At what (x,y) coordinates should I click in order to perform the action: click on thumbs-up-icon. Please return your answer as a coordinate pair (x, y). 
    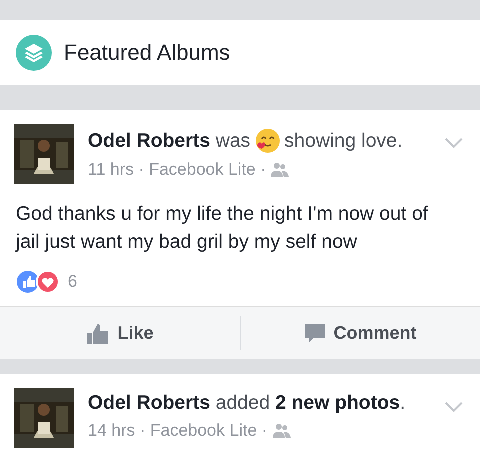
    Looking at the image, I should click on (98, 333).